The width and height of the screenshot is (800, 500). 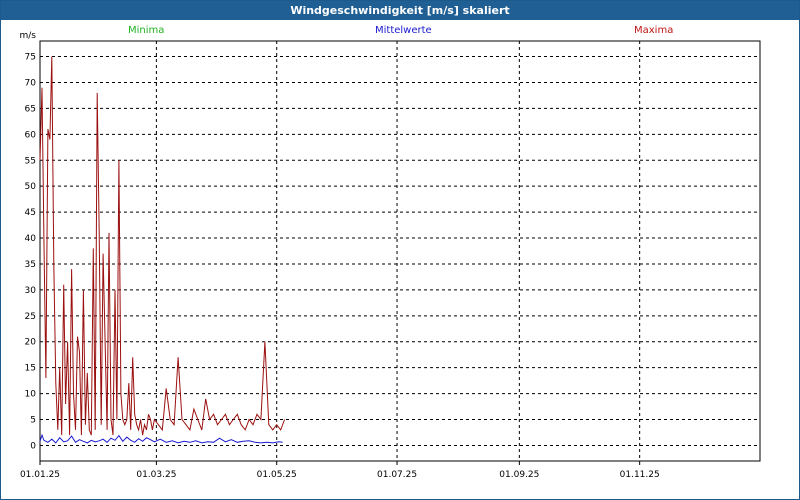 What do you see at coordinates (30, 213) in the screenshot?
I see `y-tick-label: 45` at bounding box center [30, 213].